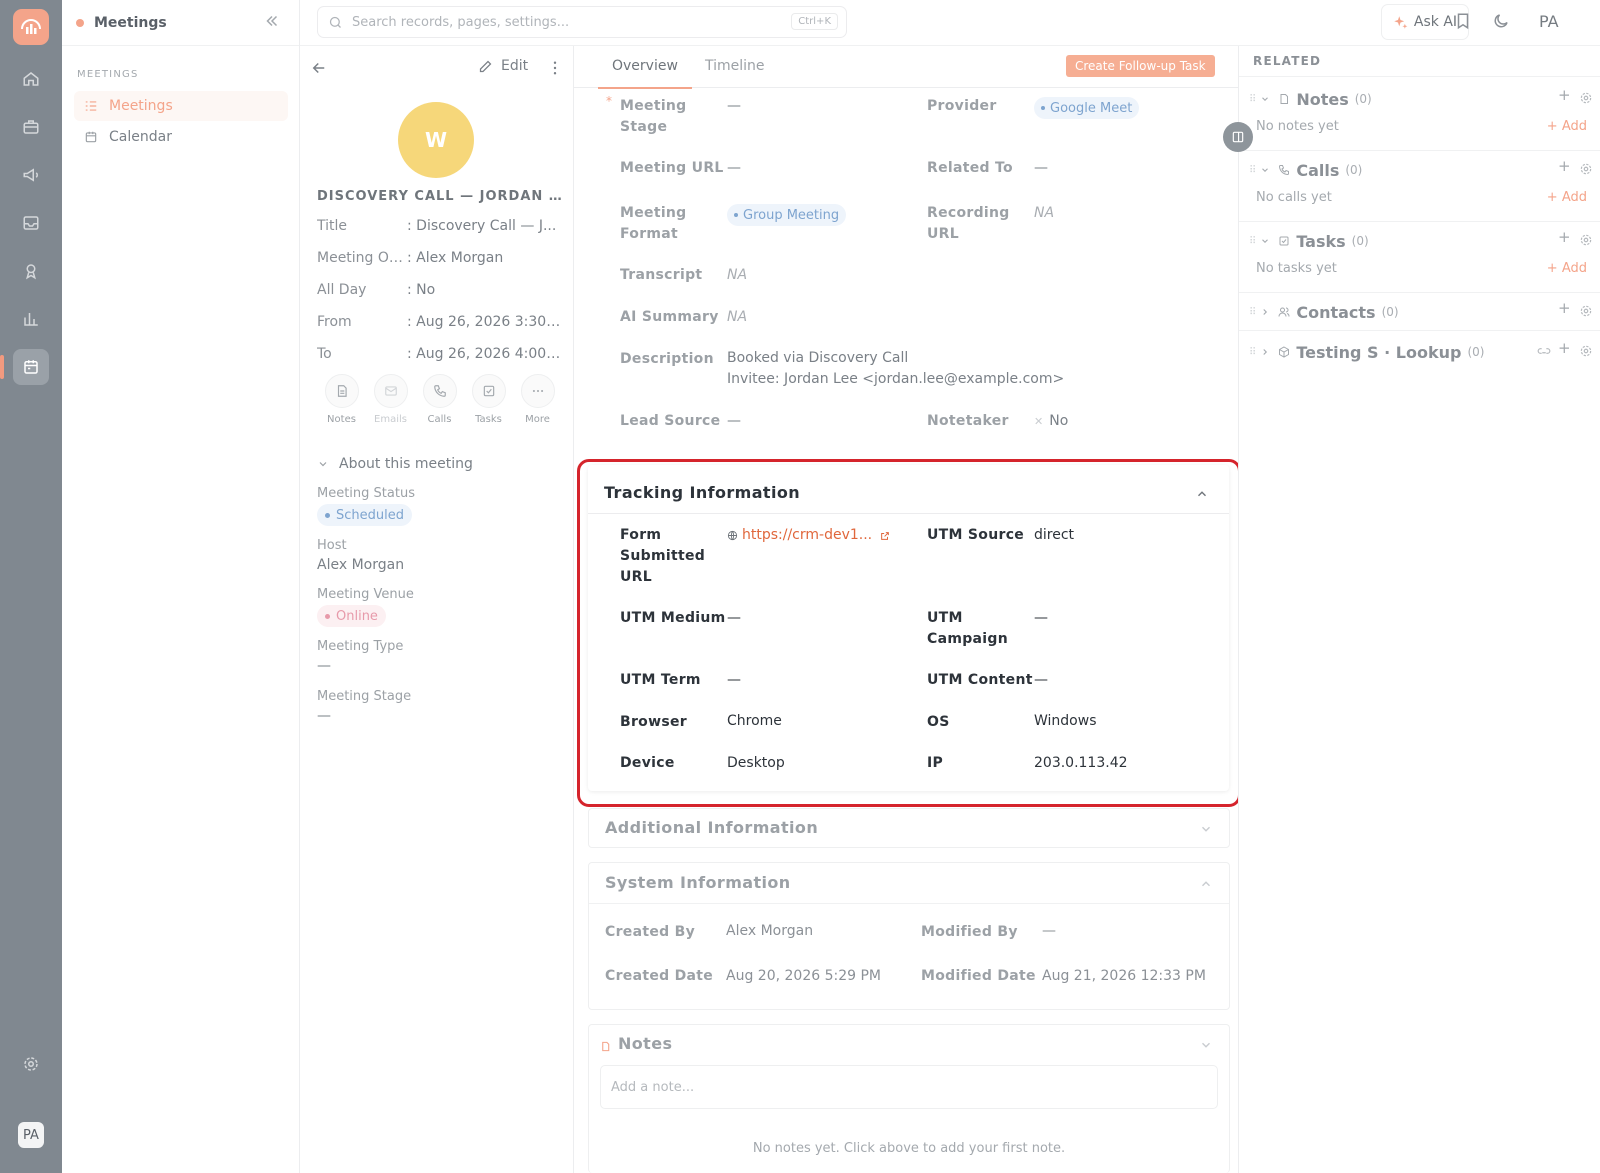 This screenshot has height=1173, width=1600. I want to click on search-shortcut: Ctrl+K, so click(814, 21).